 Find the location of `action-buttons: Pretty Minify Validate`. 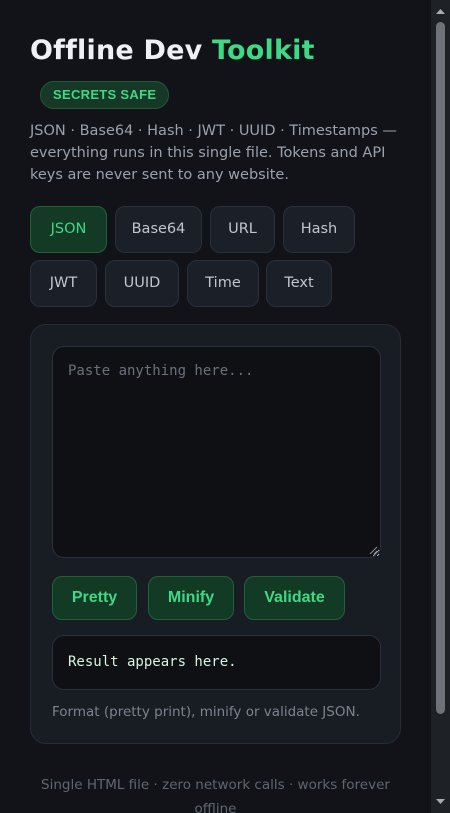

action-buttons: Pretty Minify Validate is located at coordinates (216, 598).